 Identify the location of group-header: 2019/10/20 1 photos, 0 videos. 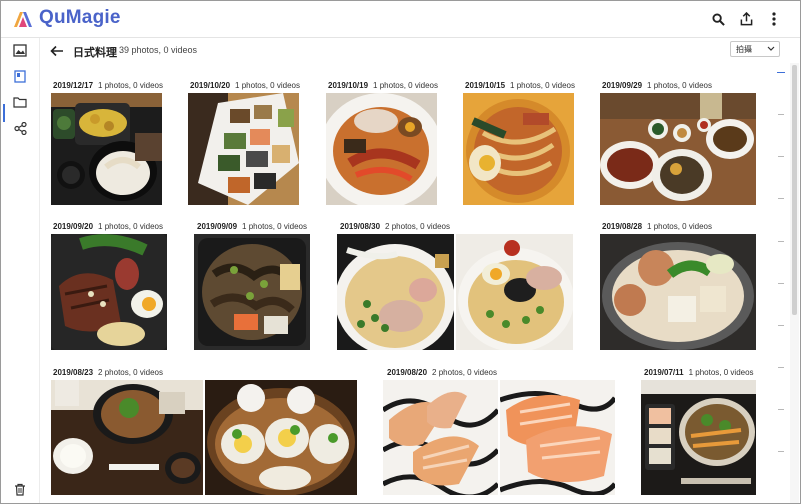
(245, 85).